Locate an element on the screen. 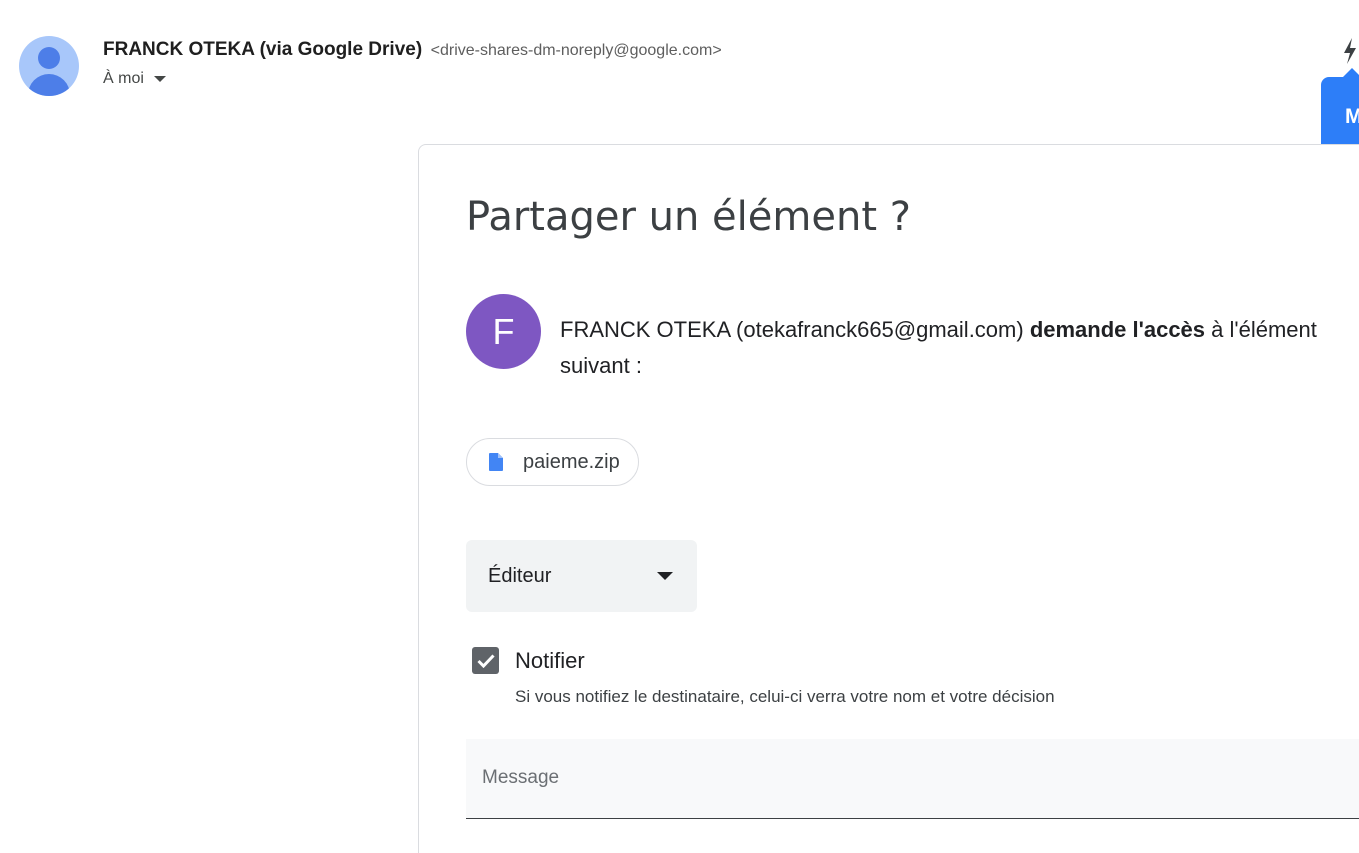  card-title: Partager un élément ? is located at coordinates (688, 217).